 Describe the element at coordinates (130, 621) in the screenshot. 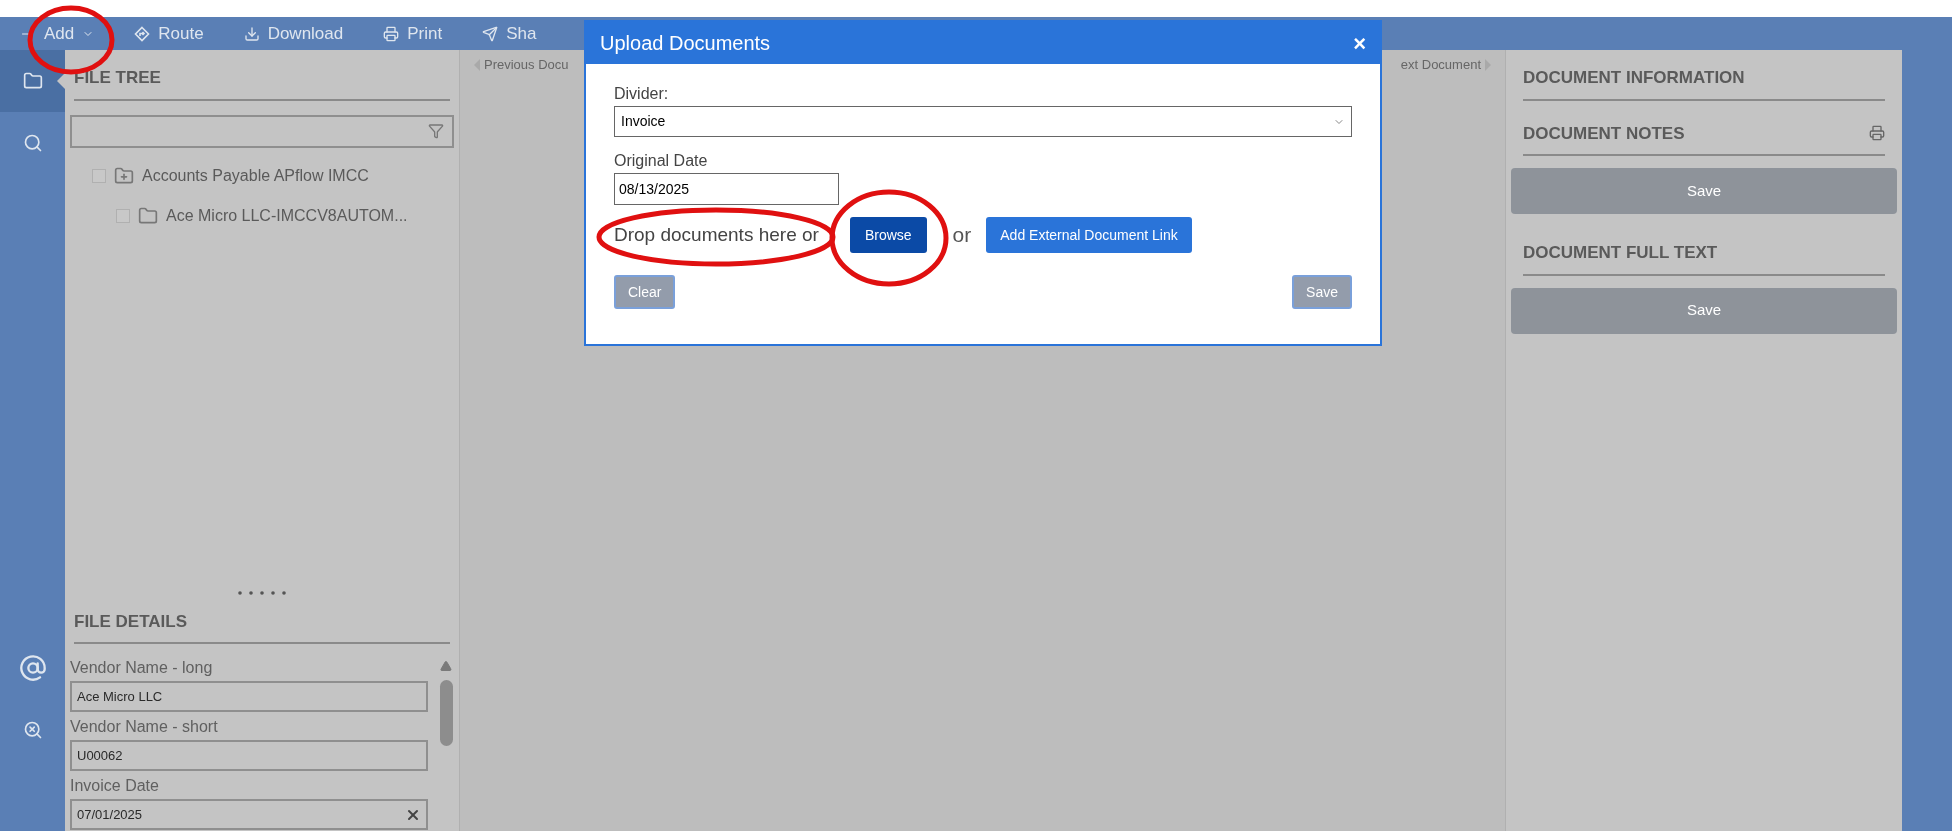

I see `panel-title: FILE DETAILS` at that location.